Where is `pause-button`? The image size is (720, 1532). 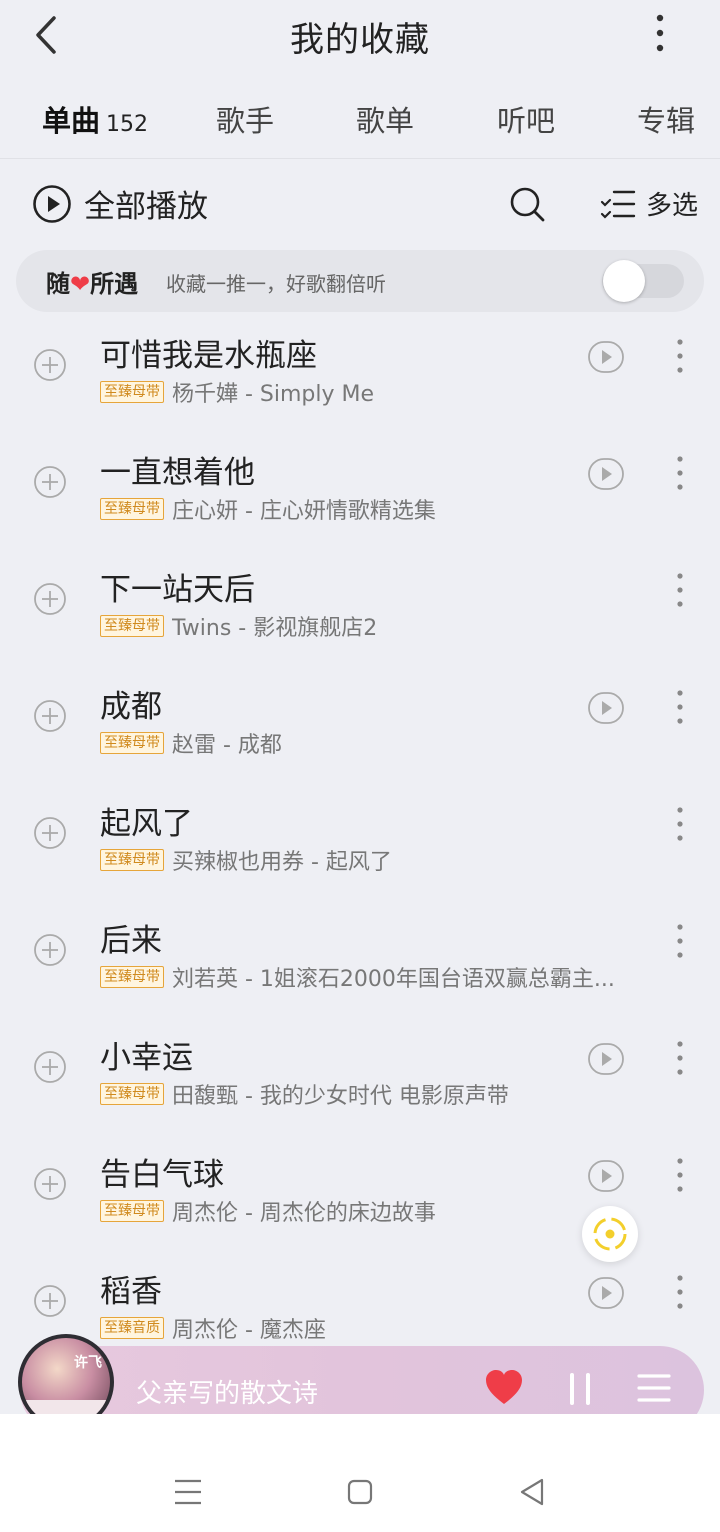
pause-button is located at coordinates (581, 1389).